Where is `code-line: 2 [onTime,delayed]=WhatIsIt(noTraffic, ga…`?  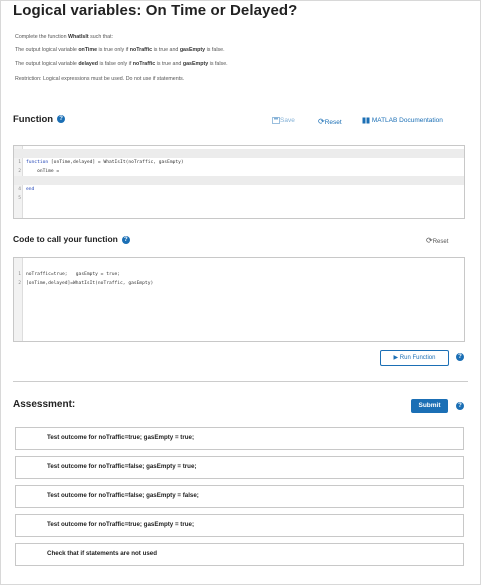 code-line: 2 [onTime,delayed]=WhatIsIt(noTraffic, ga… is located at coordinates (239, 278).